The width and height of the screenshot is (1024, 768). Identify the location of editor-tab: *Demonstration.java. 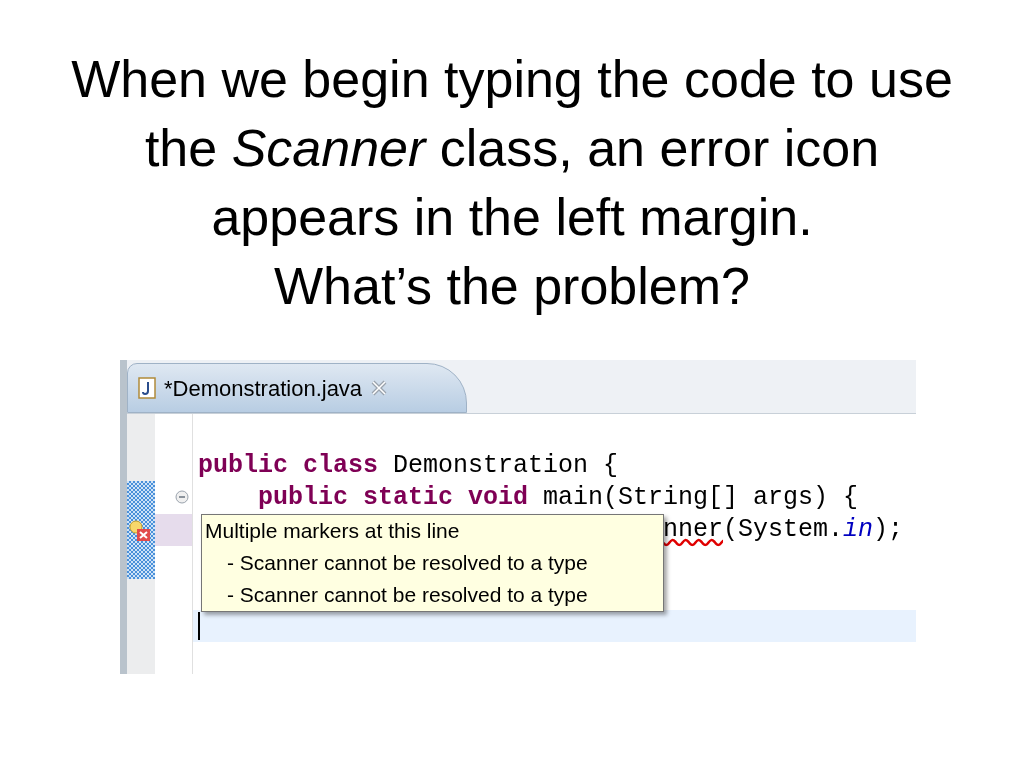
(297, 388).